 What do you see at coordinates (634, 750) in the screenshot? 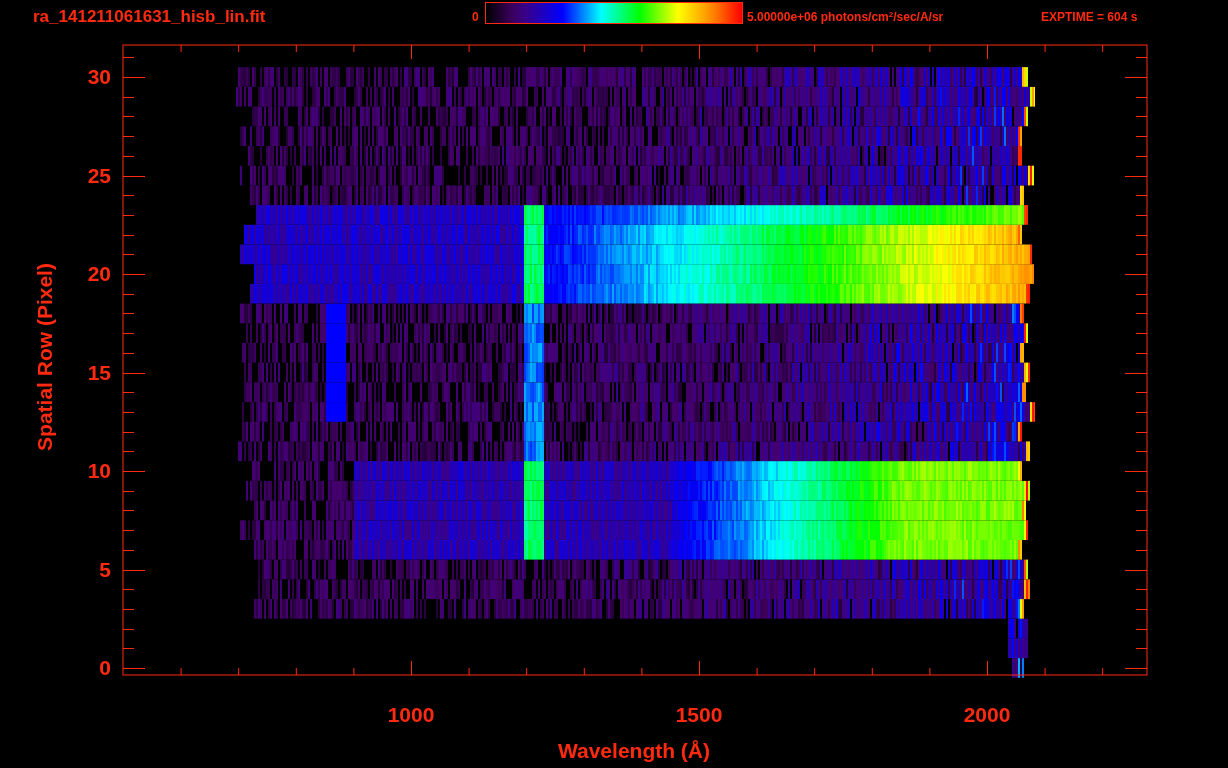
I see `x-axis-label: Wavelength (Å)` at bounding box center [634, 750].